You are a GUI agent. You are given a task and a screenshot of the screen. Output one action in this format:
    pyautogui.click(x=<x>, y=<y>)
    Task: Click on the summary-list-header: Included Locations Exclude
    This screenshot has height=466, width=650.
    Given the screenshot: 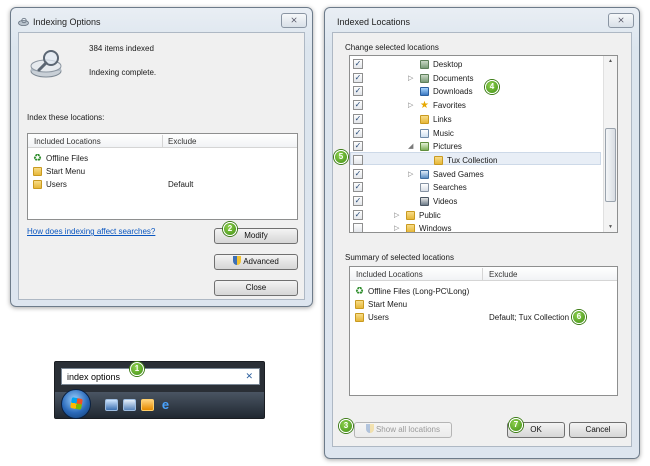 What is the action you would take?
    pyautogui.click(x=483, y=274)
    